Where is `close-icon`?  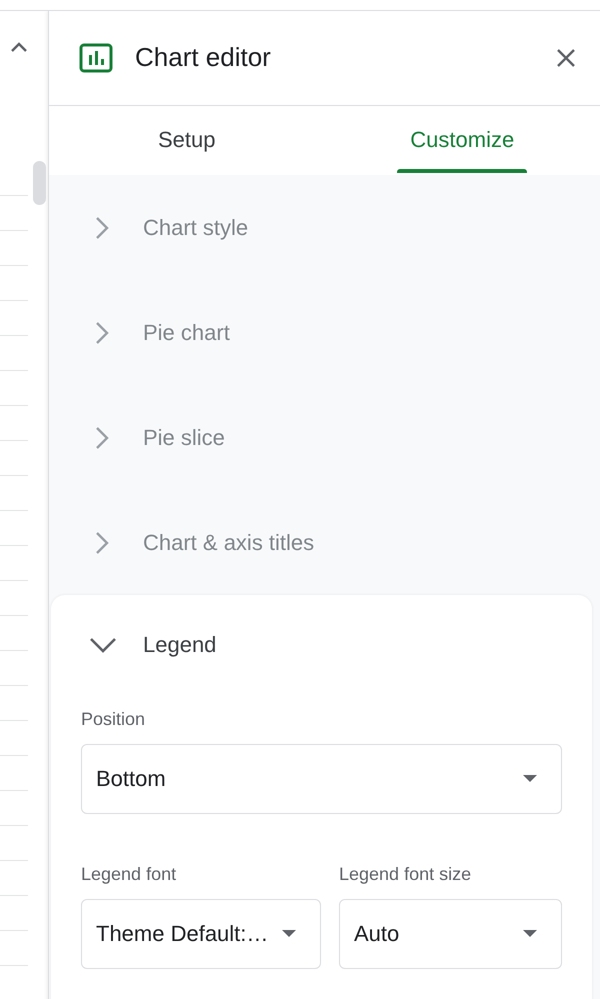
close-icon is located at coordinates (566, 58).